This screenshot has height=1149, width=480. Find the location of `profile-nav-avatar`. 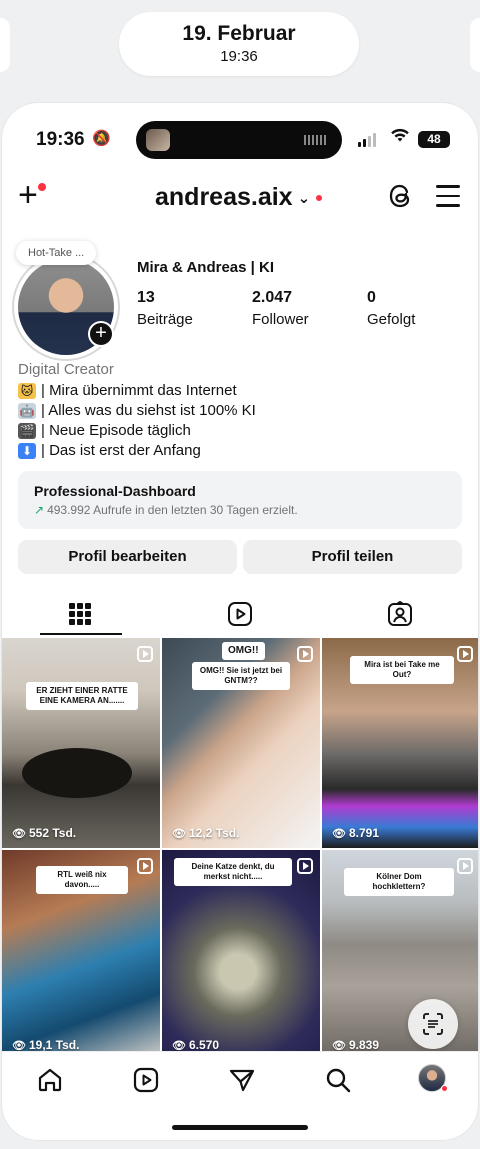

profile-nav-avatar is located at coordinates (433, 1078).